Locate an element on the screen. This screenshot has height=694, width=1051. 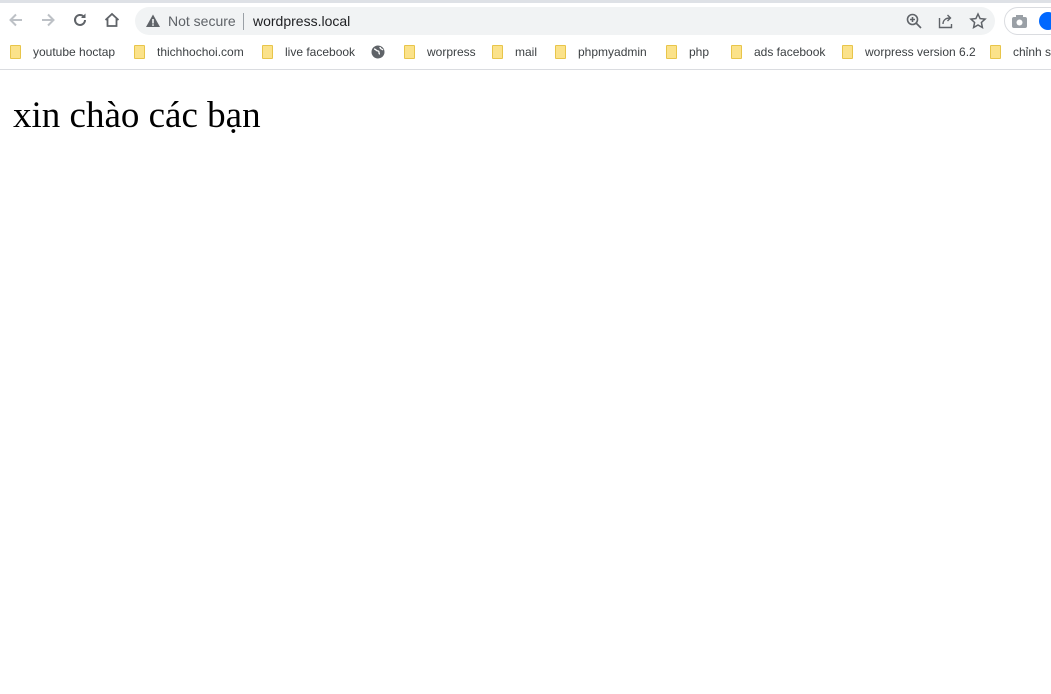
url-text: wordpress.local is located at coordinates (301, 21).